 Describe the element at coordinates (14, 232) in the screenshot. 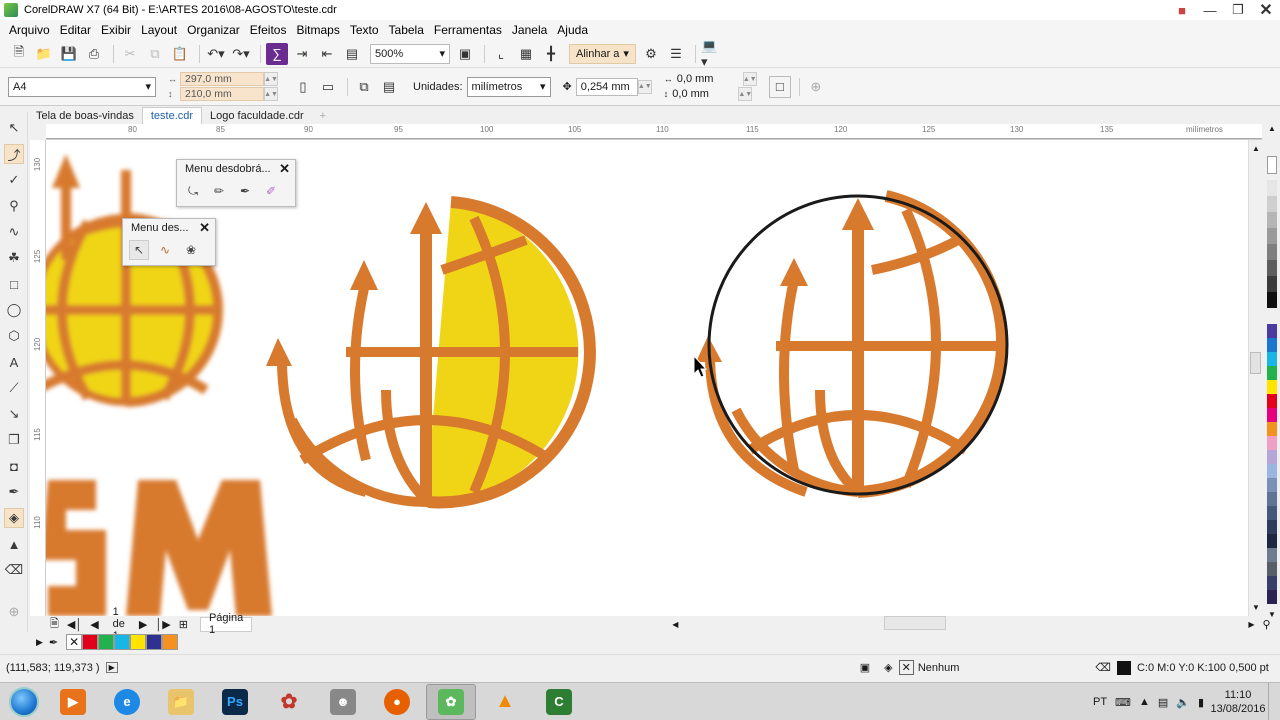

I see `freehand-tool-icon: ∿` at that location.